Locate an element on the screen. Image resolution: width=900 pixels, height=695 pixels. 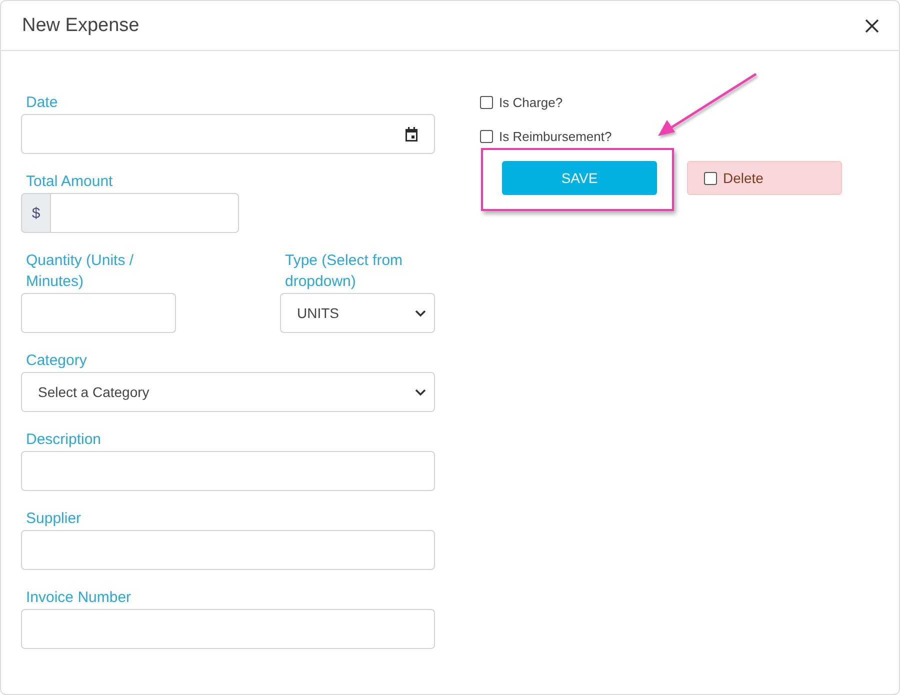
dropdown-select: UNITS is located at coordinates (357, 313).